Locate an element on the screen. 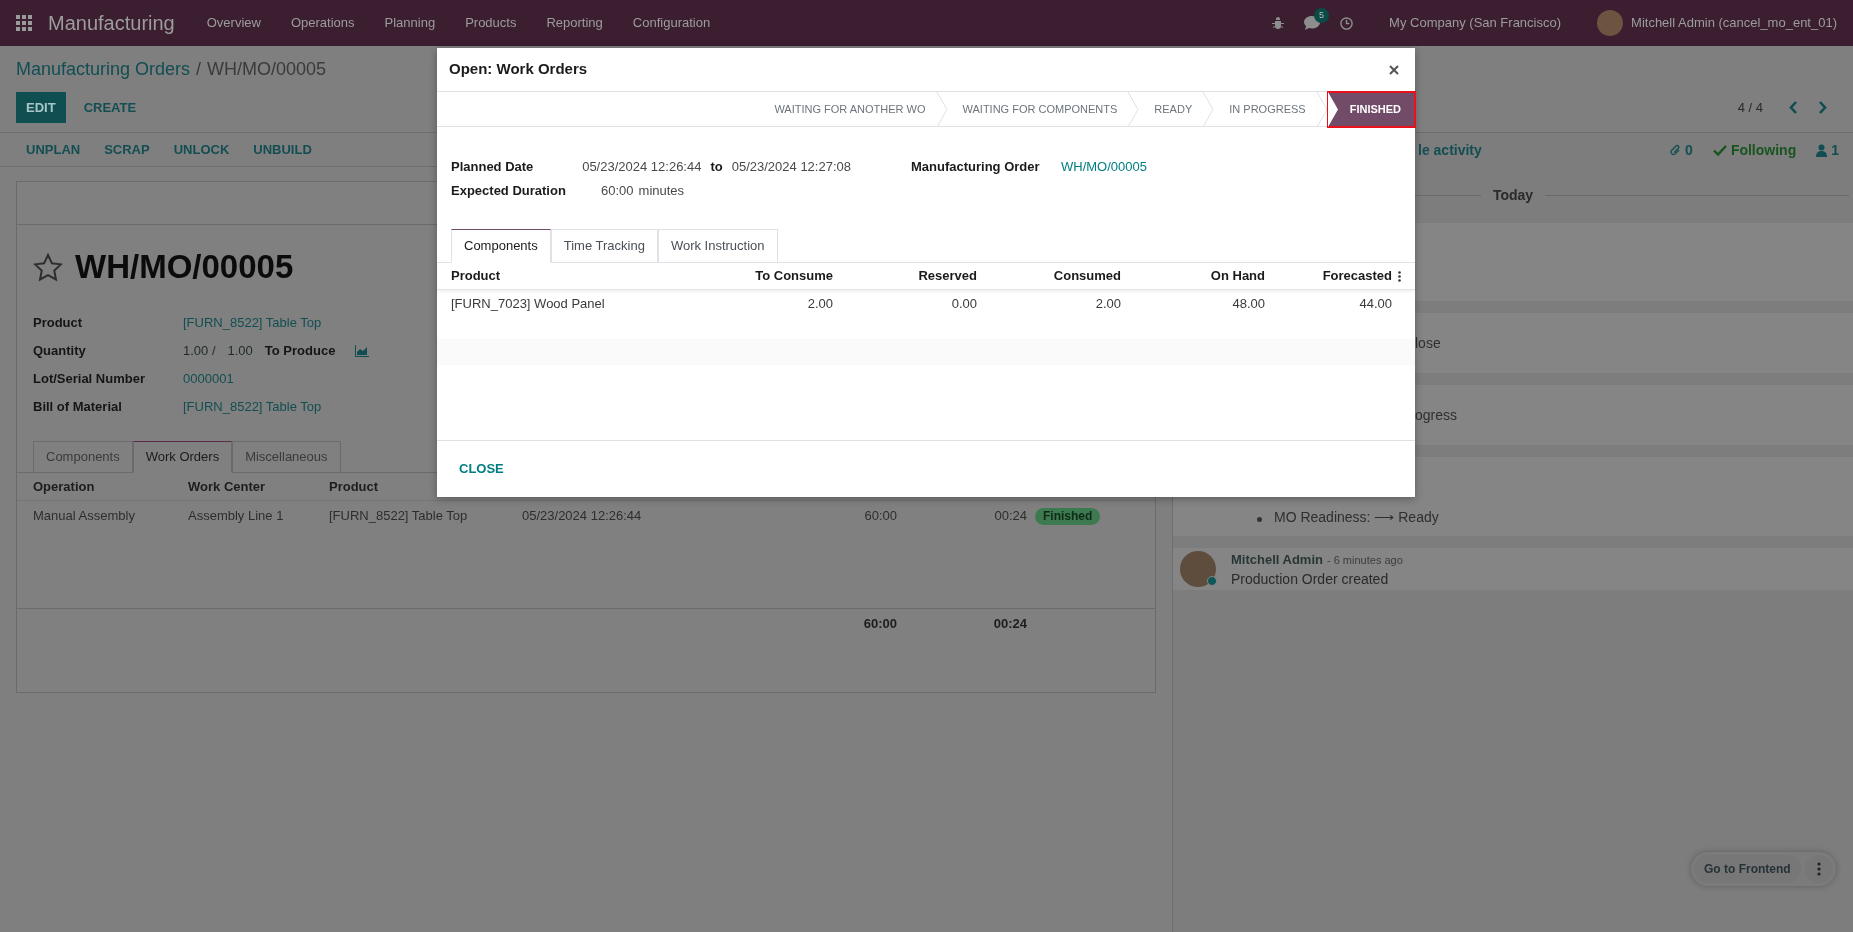 The width and height of the screenshot is (1853, 932). bug-icon is located at coordinates (1278, 23).